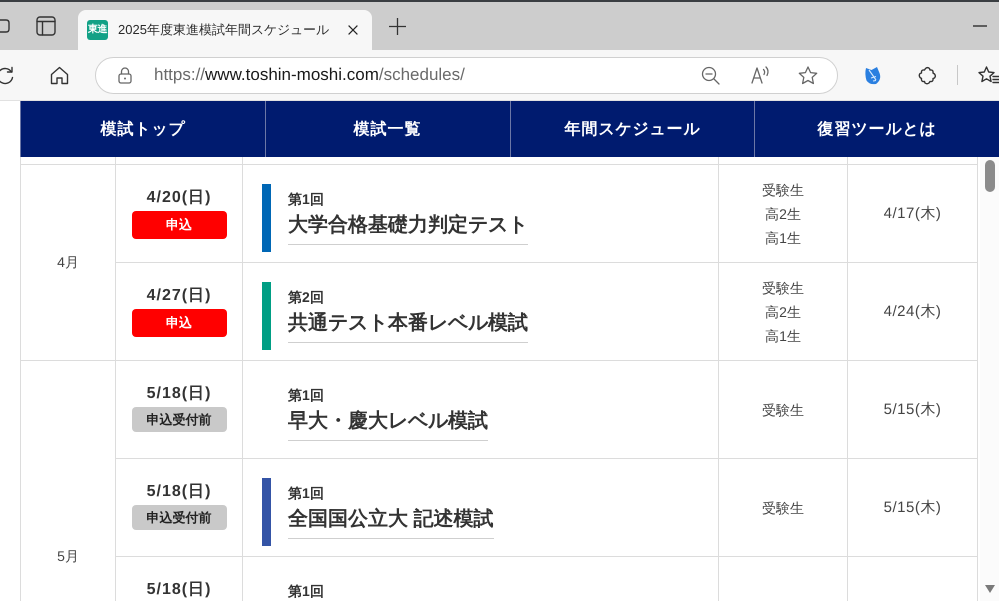  I want to click on exam-title-link: 共通テスト本番レベル模試, so click(408, 326).